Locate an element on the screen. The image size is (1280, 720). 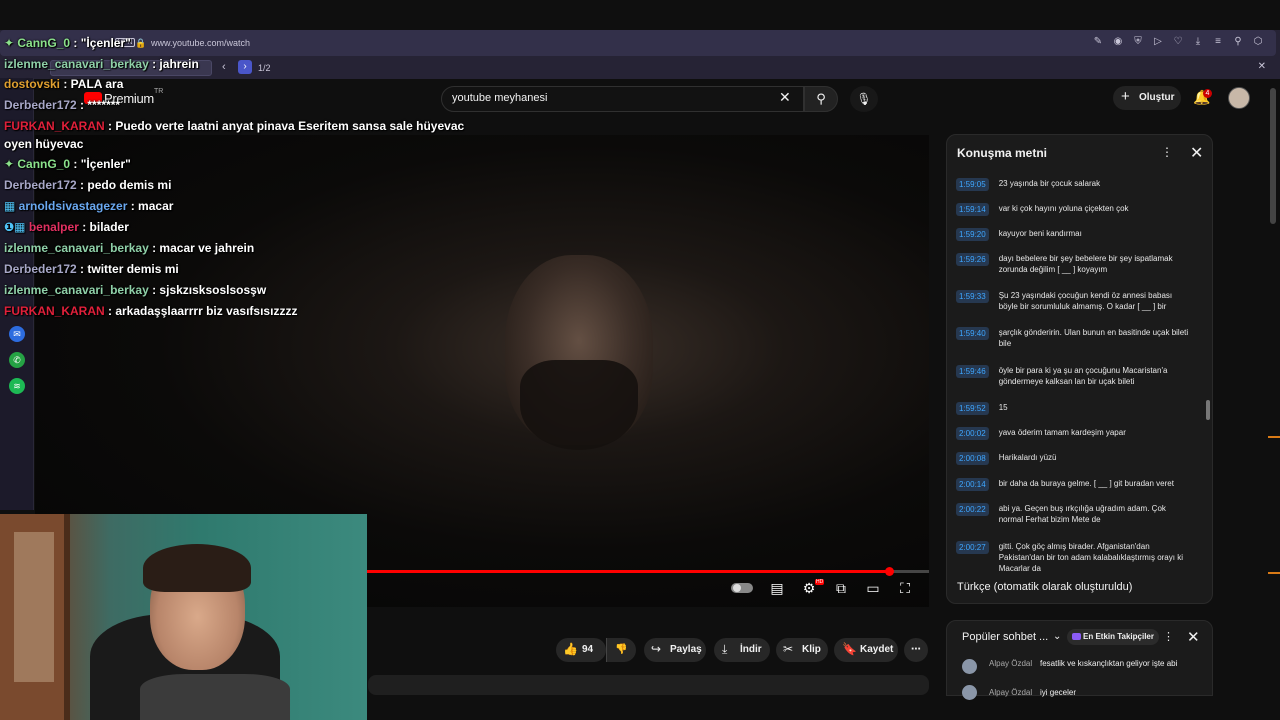
transcript-row: 1:59:52 15 is located at coordinates (1076, 408).